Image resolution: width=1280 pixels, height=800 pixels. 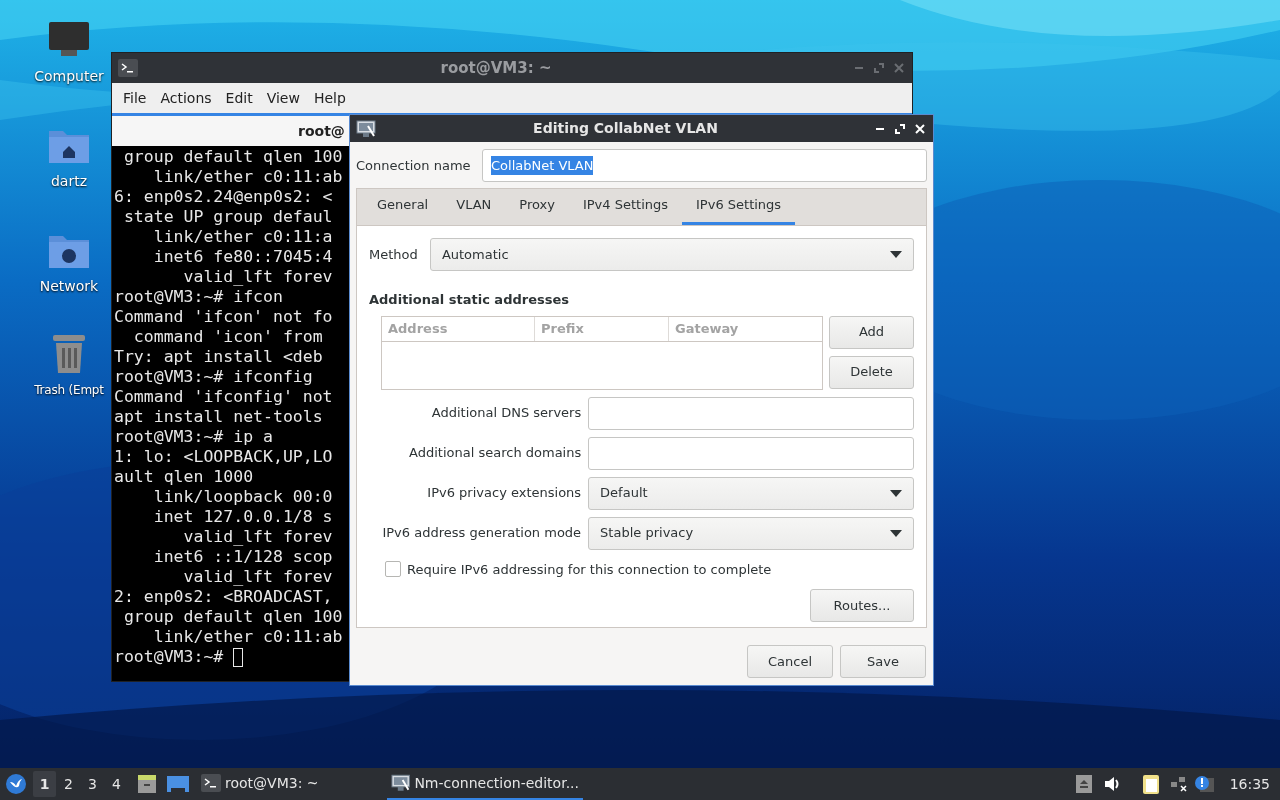 I want to click on tab: VLAN, so click(x=474, y=206).